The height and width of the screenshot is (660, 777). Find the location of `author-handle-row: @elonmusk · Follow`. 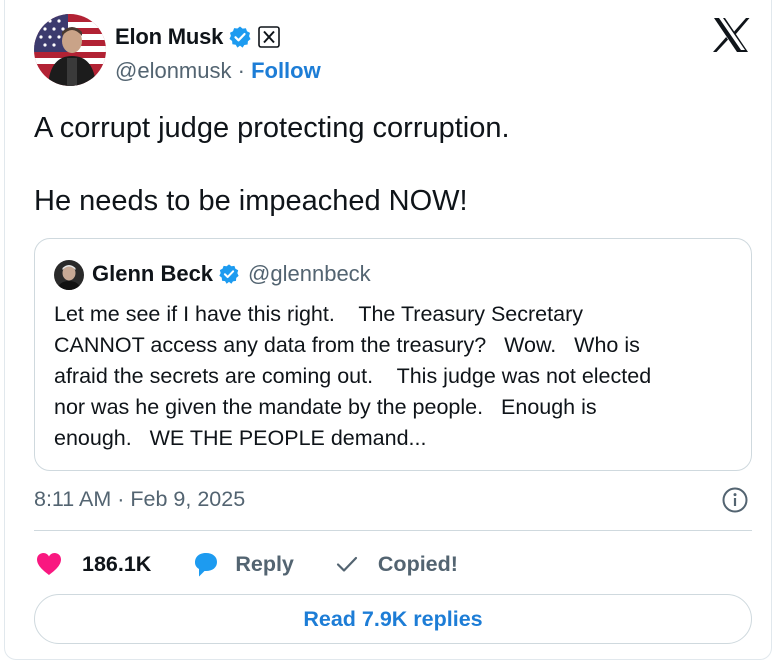

author-handle-row: @elonmusk · Follow is located at coordinates (218, 71).